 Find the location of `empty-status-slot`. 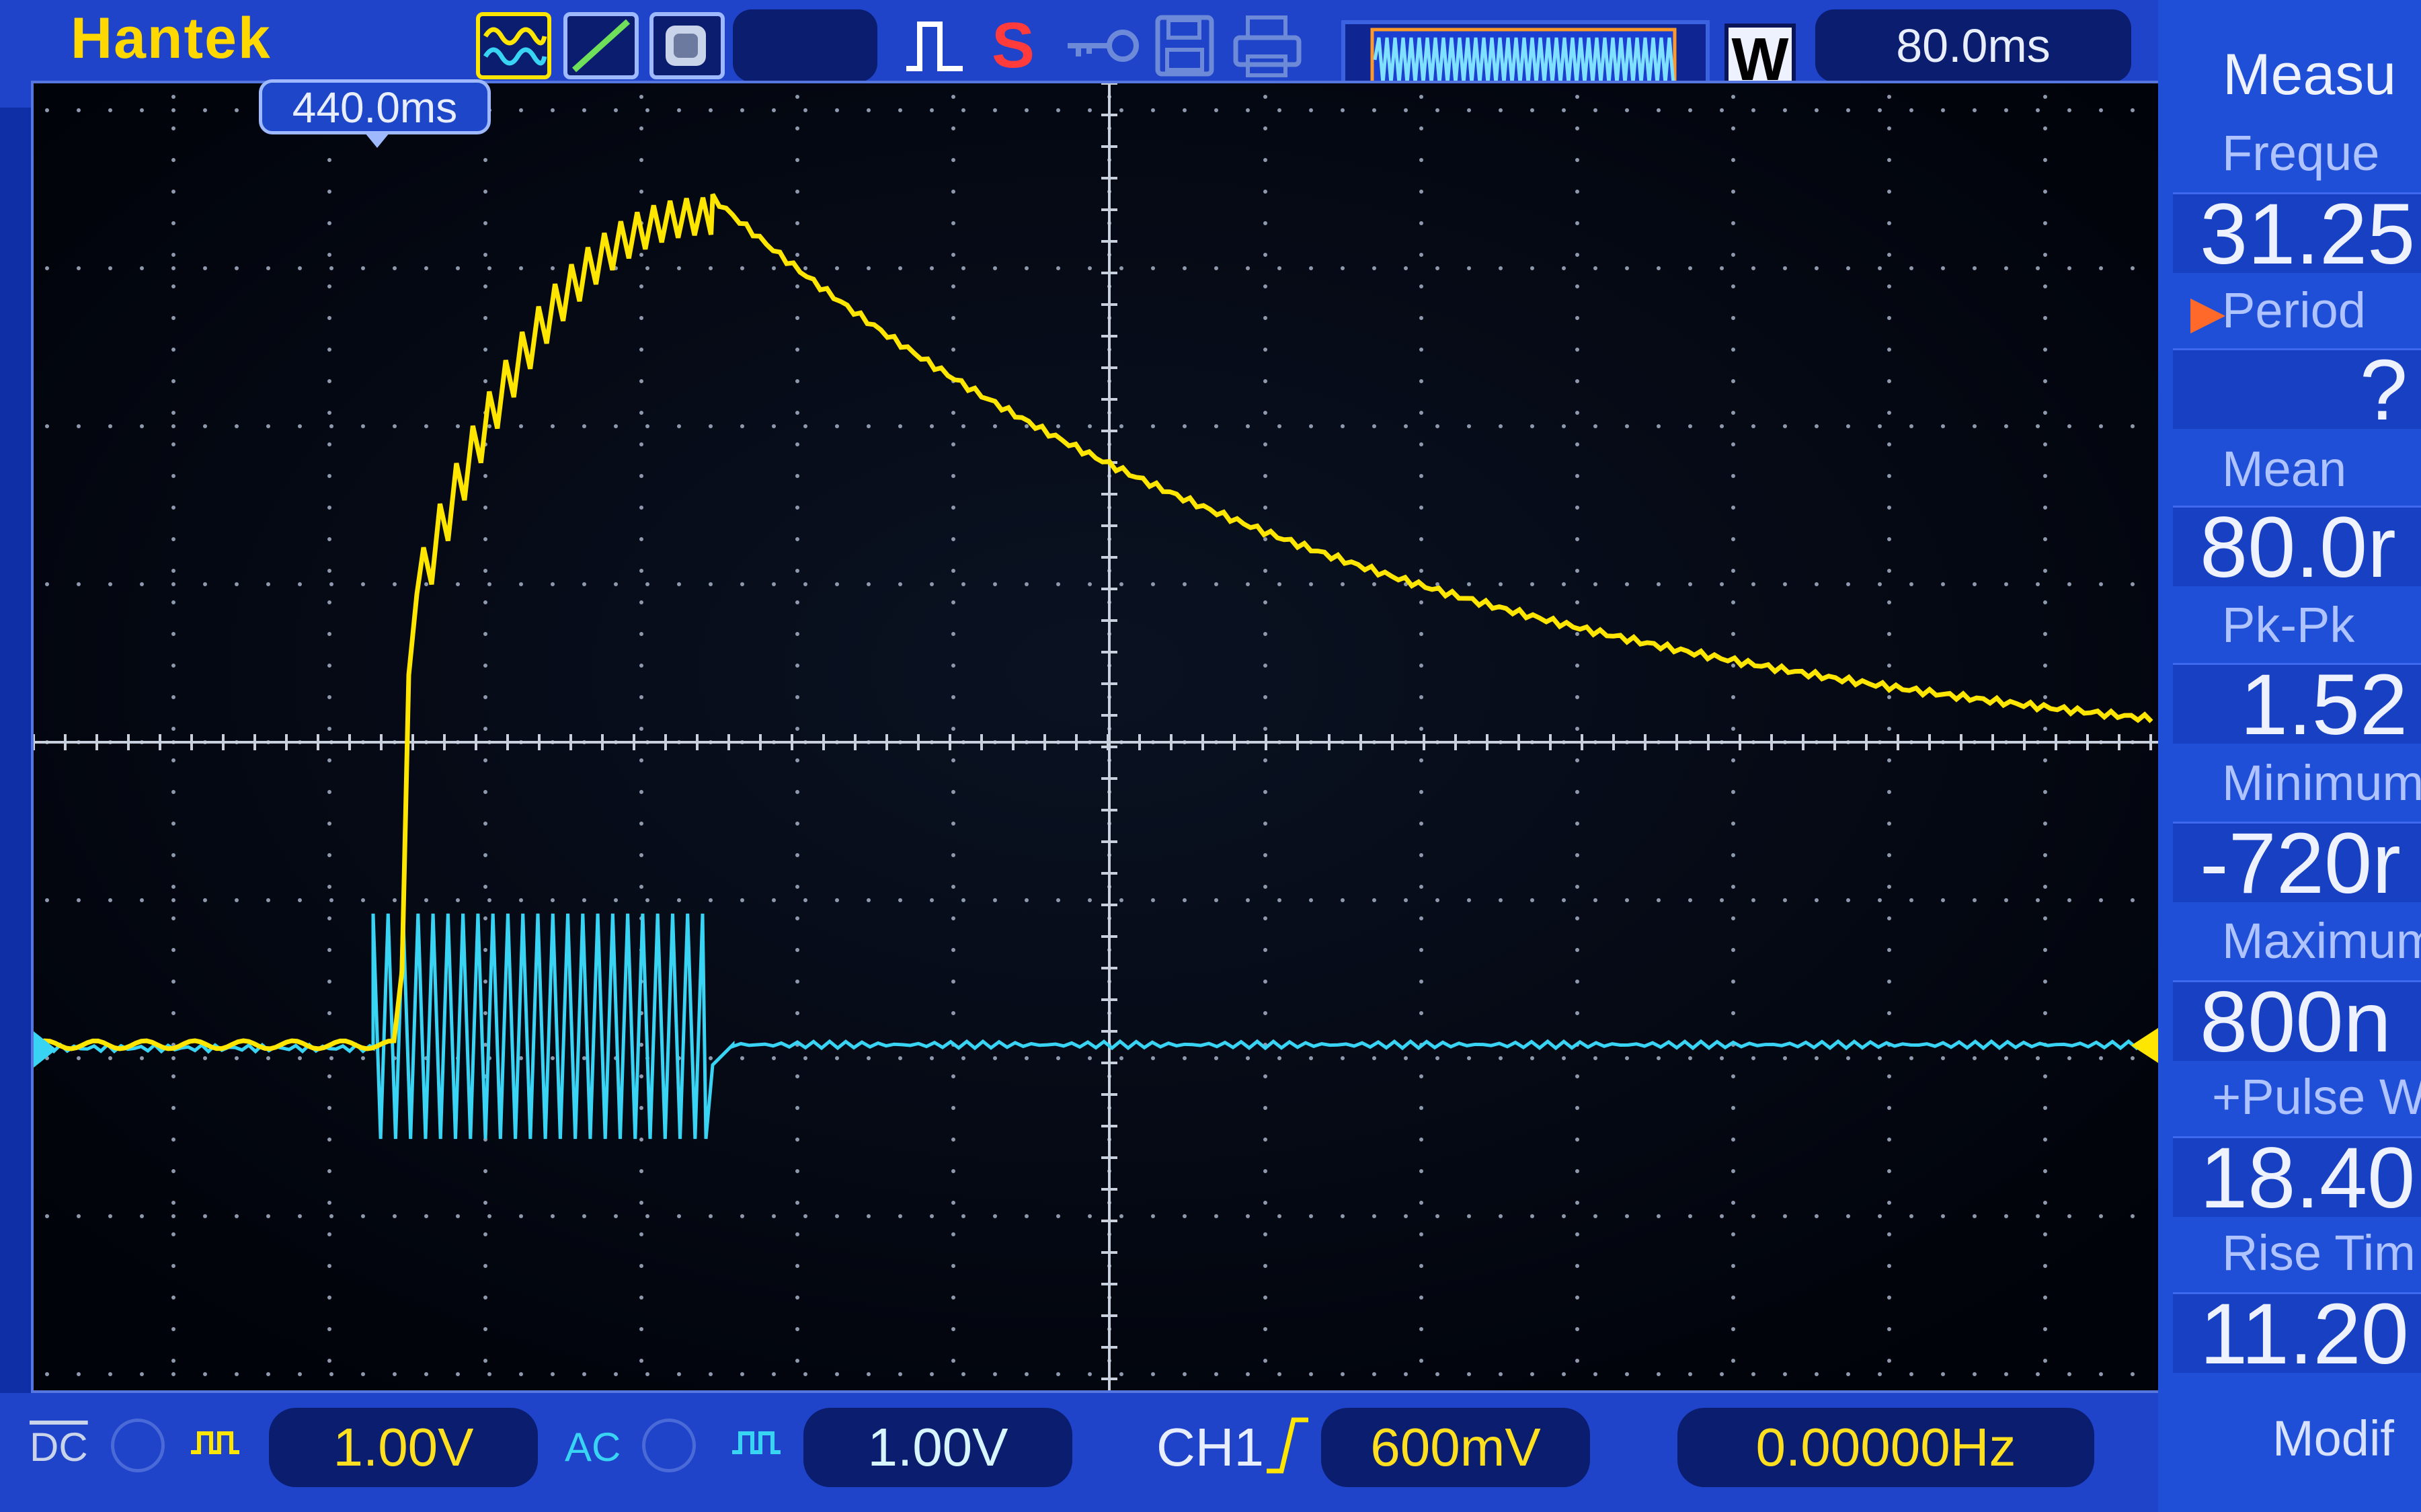

empty-status-slot is located at coordinates (805, 45).